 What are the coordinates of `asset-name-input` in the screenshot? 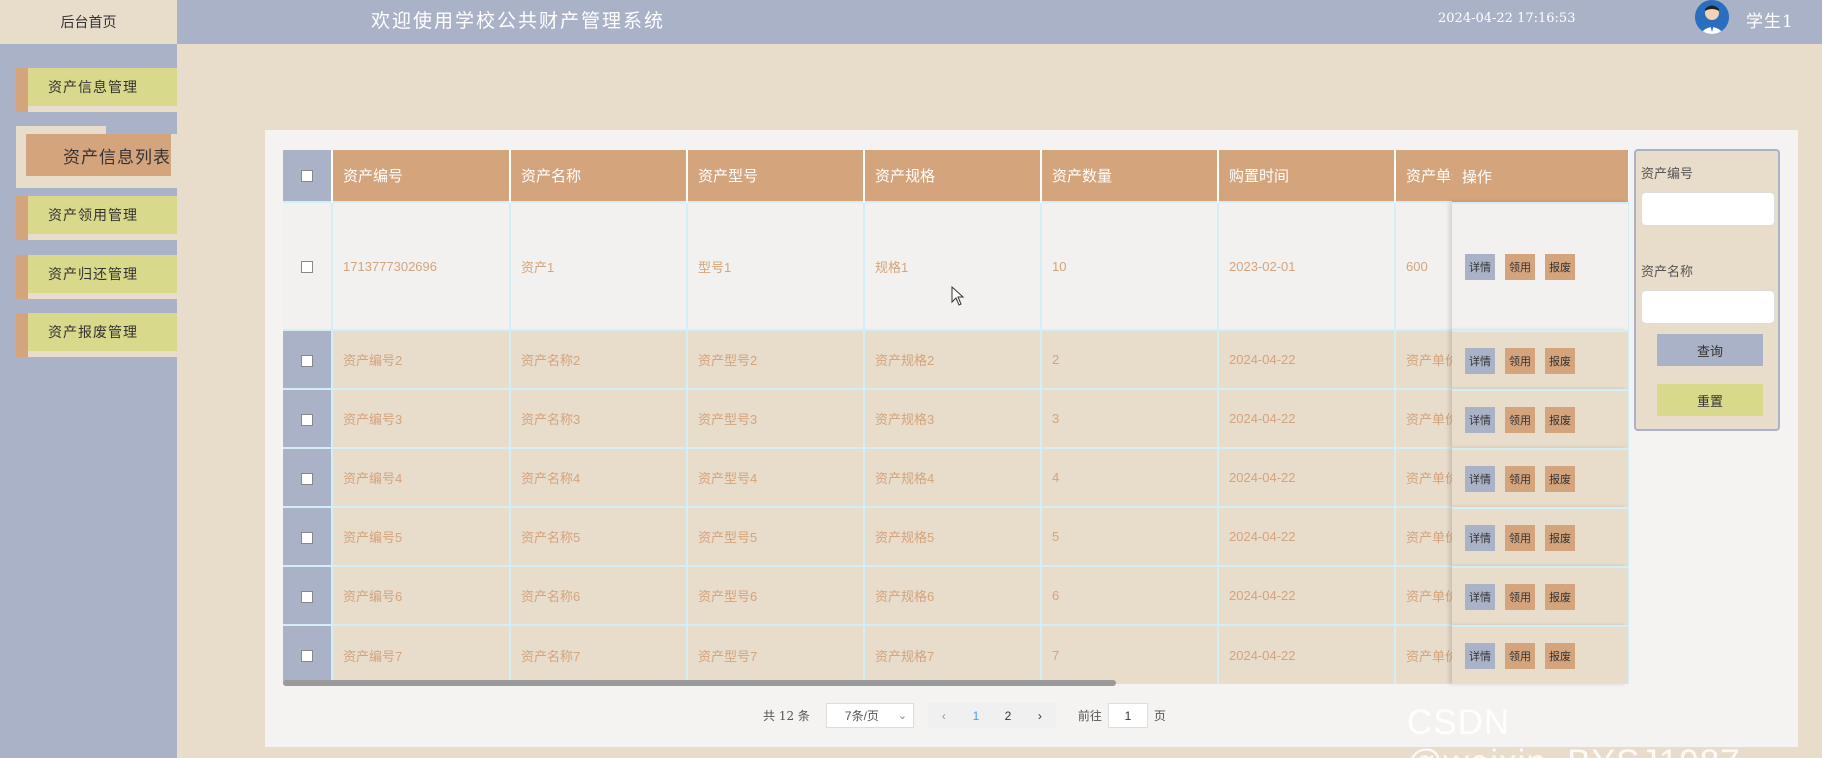 It's located at (1708, 307).